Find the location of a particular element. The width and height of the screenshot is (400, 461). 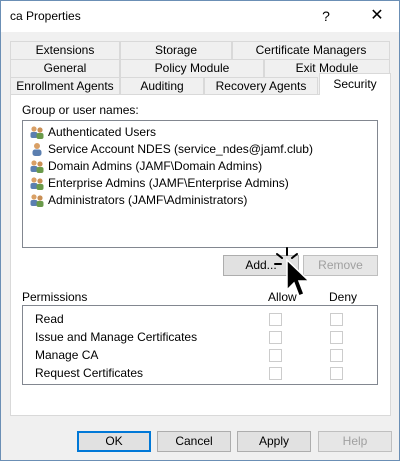

permission-name: Manage CA is located at coordinates (67, 355).